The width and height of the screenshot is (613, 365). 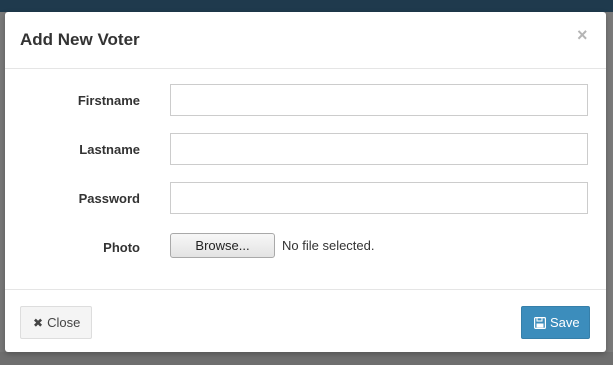 What do you see at coordinates (379, 198) in the screenshot?
I see `password-input` at bounding box center [379, 198].